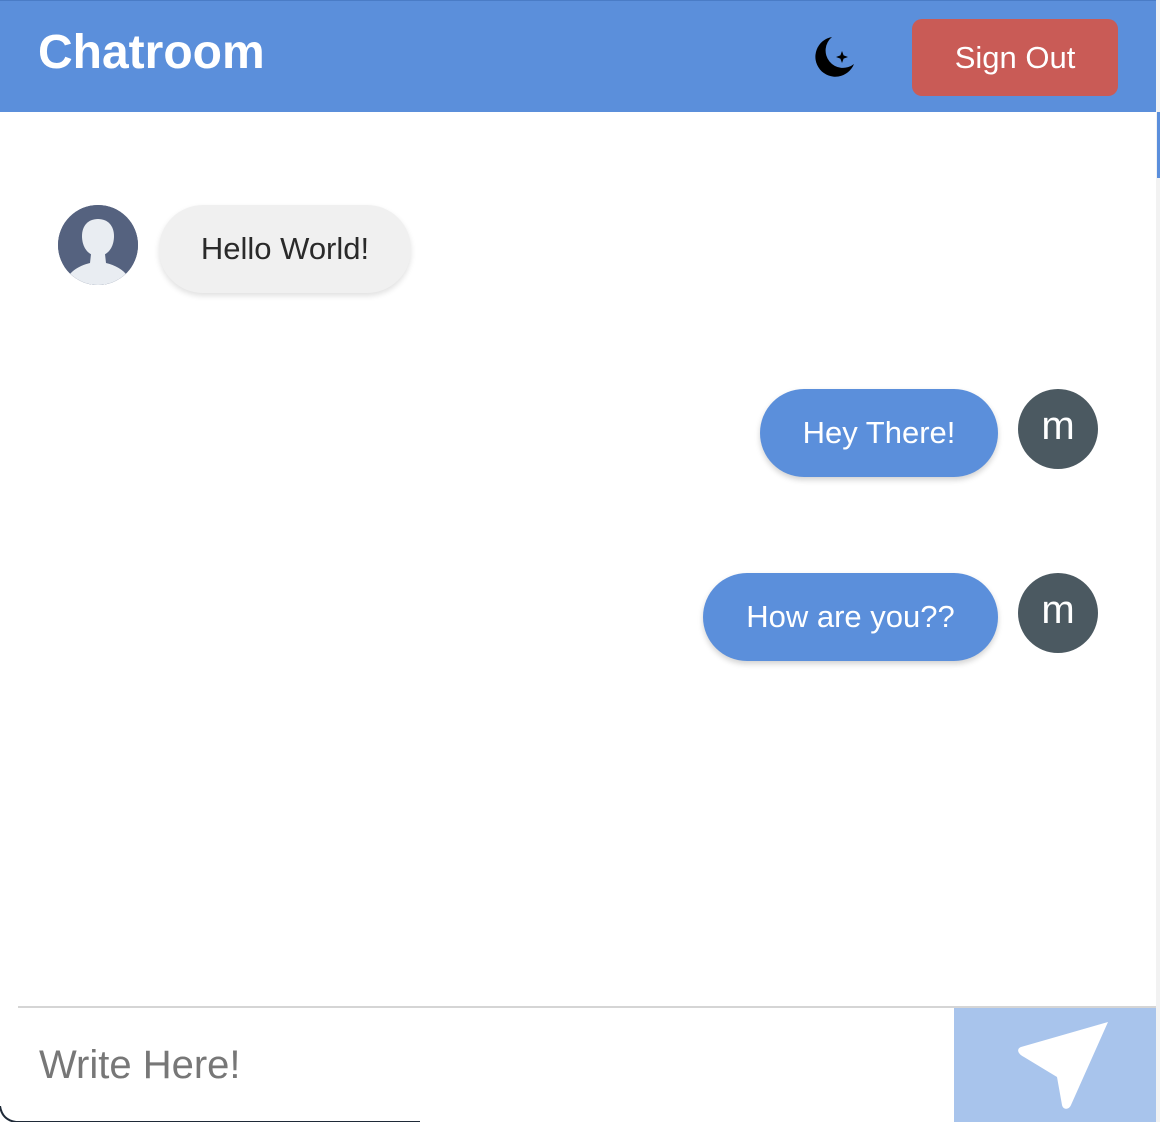 The width and height of the screenshot is (1160, 1122). What do you see at coordinates (285, 249) in the screenshot?
I see `message-bubble-received: Hello World!` at bounding box center [285, 249].